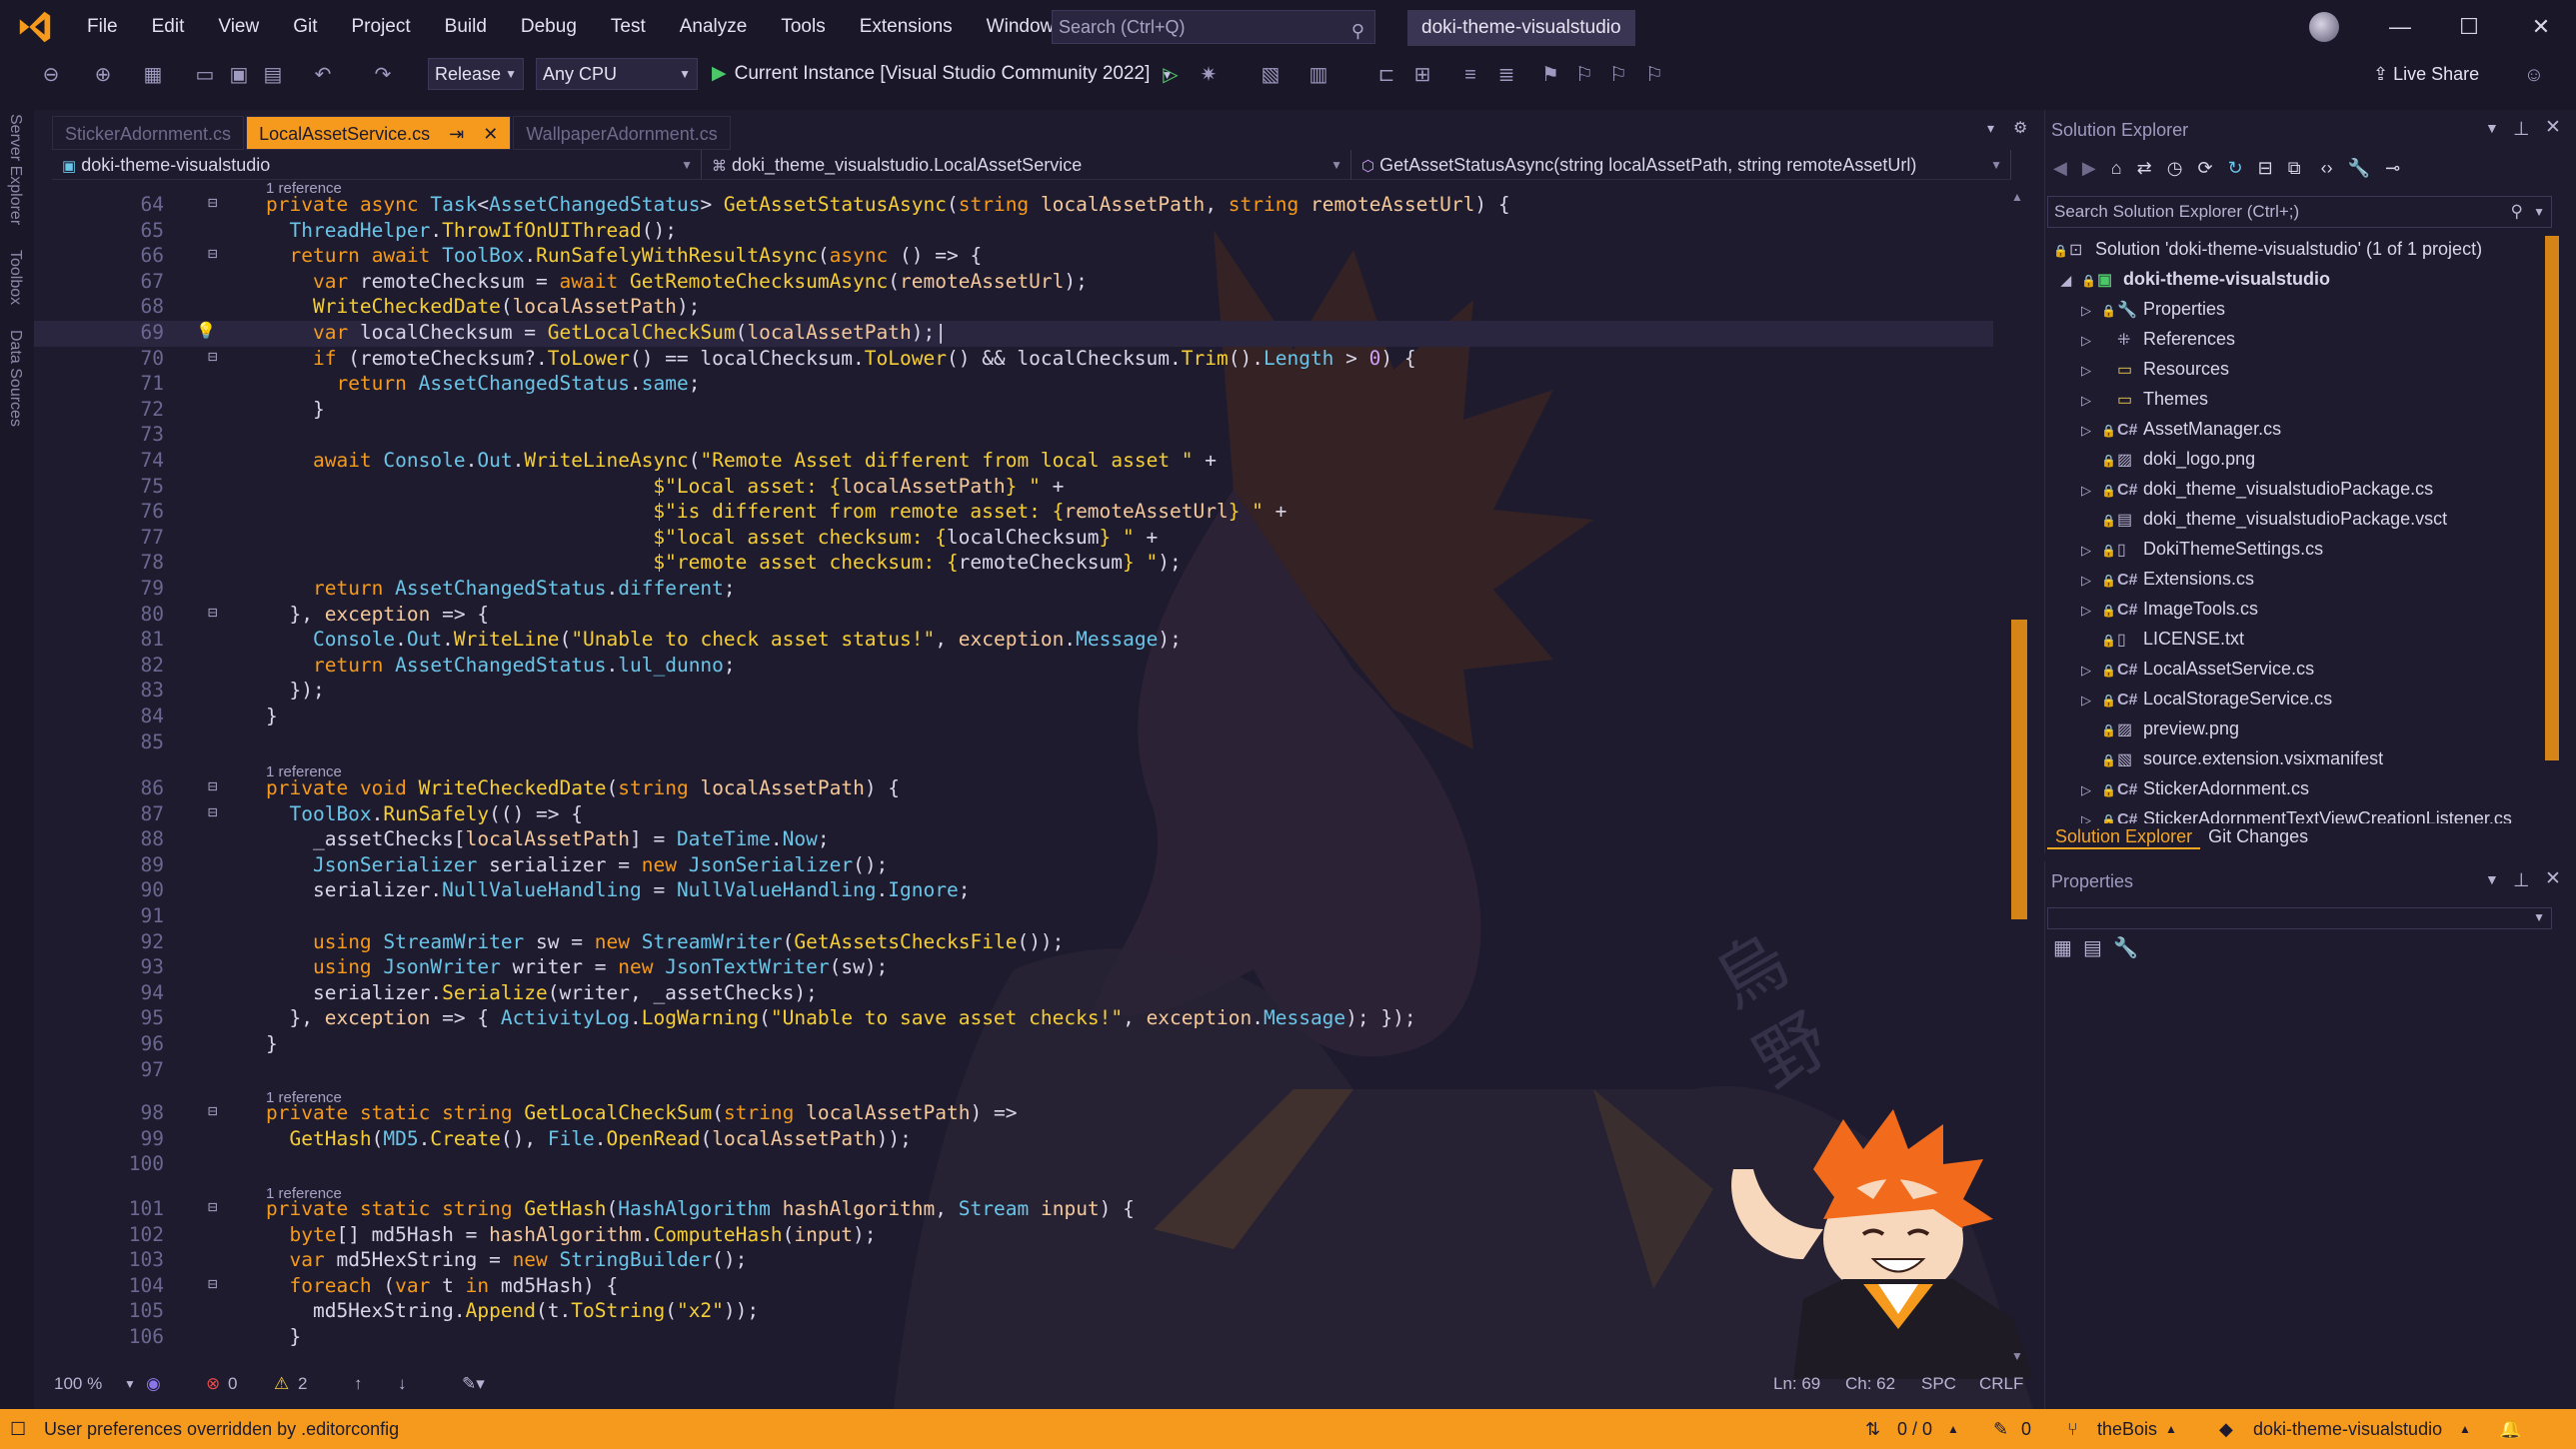  Describe the element at coordinates (2158, 339) in the screenshot. I see `tree-item: ▷ ⁜ References` at that location.